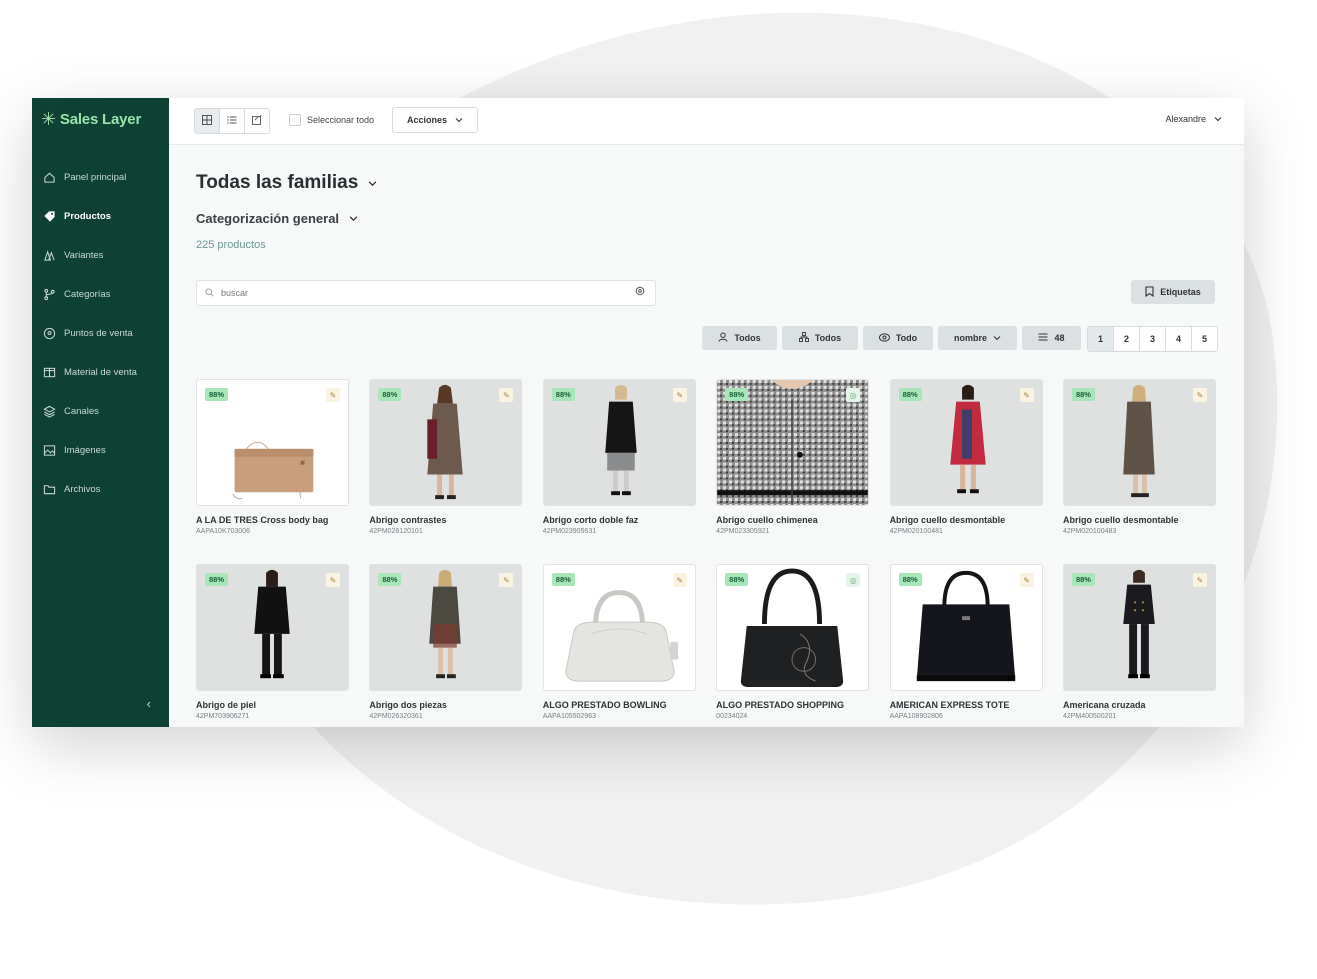 The image size is (1317, 979). I want to click on sidebar-item-variantes: Variantes, so click(100, 255).